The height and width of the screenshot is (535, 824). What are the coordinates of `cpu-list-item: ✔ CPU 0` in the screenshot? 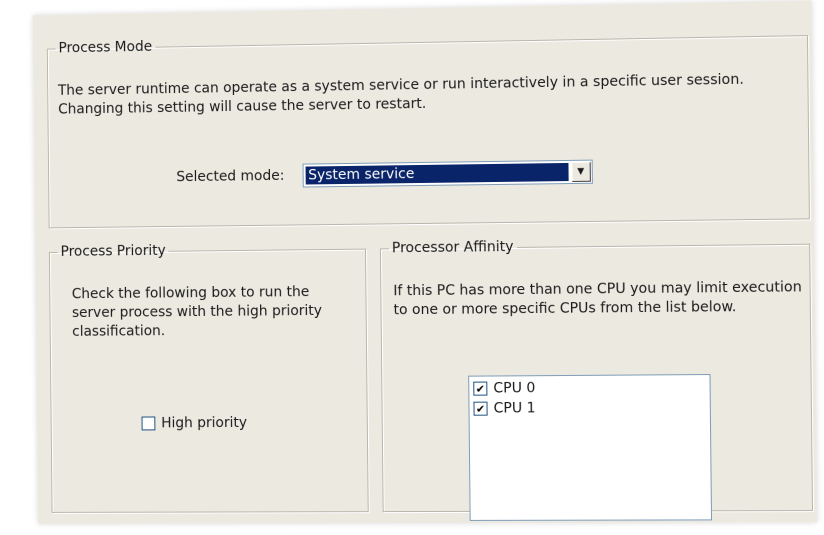 It's located at (589, 386).